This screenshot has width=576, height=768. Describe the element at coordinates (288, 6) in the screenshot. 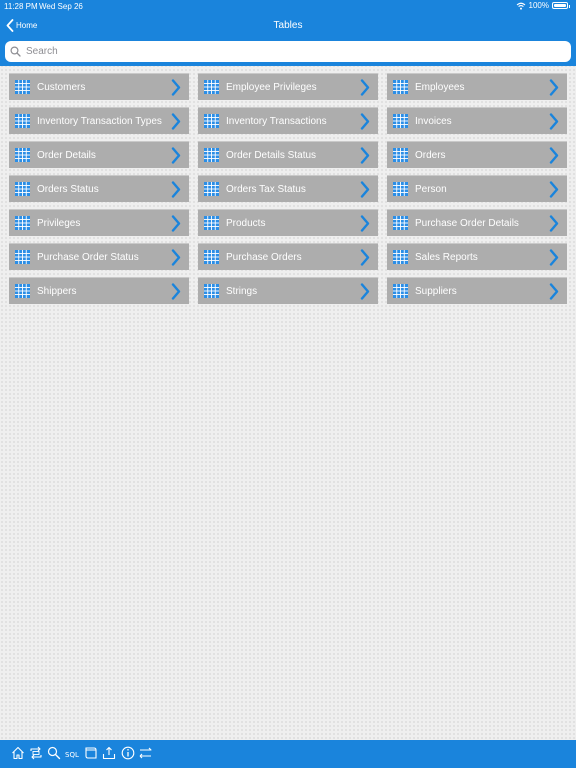

I see `status-bar: 11:28 PM Wed Sep 26 100%` at that location.